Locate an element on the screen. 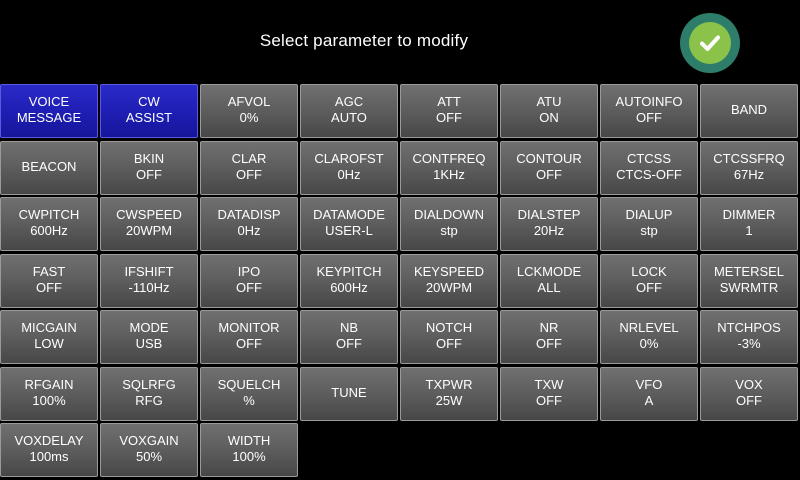  param-button-dialdown: DIALDOWN stp is located at coordinates (449, 224).